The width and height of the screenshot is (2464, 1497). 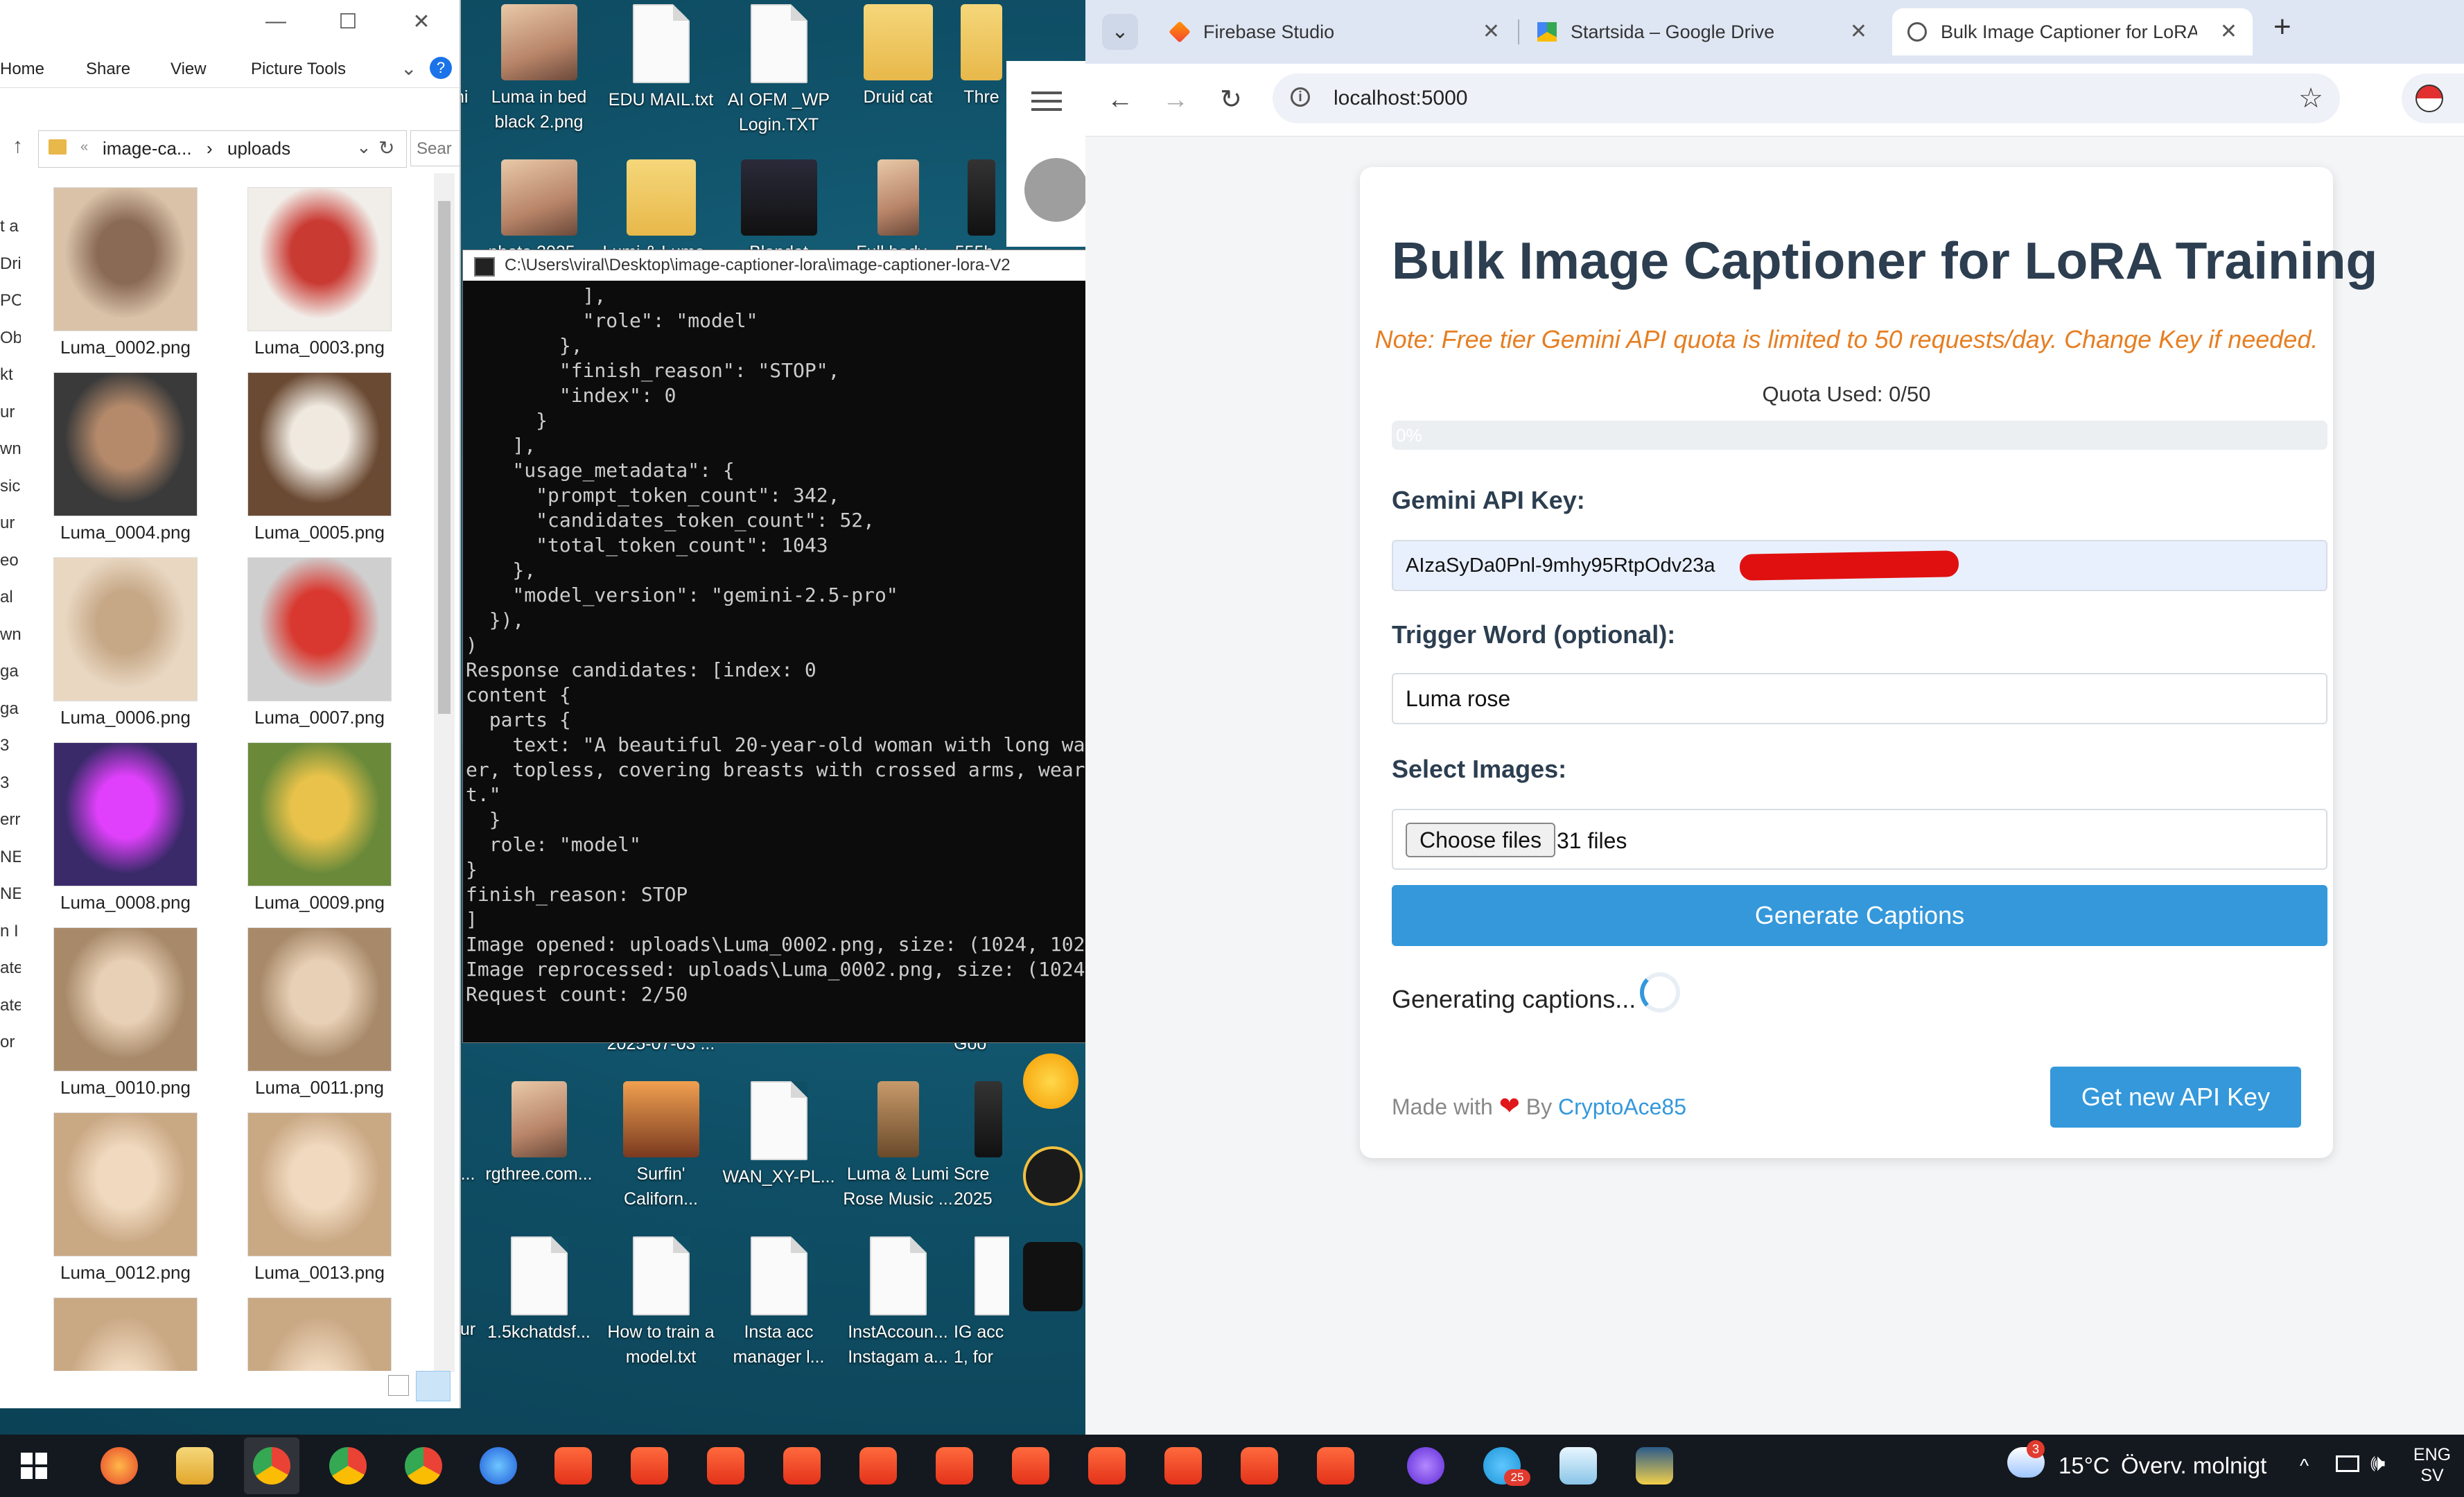 What do you see at coordinates (2377, 1463) in the screenshot?
I see `volume-icon: 🕪` at bounding box center [2377, 1463].